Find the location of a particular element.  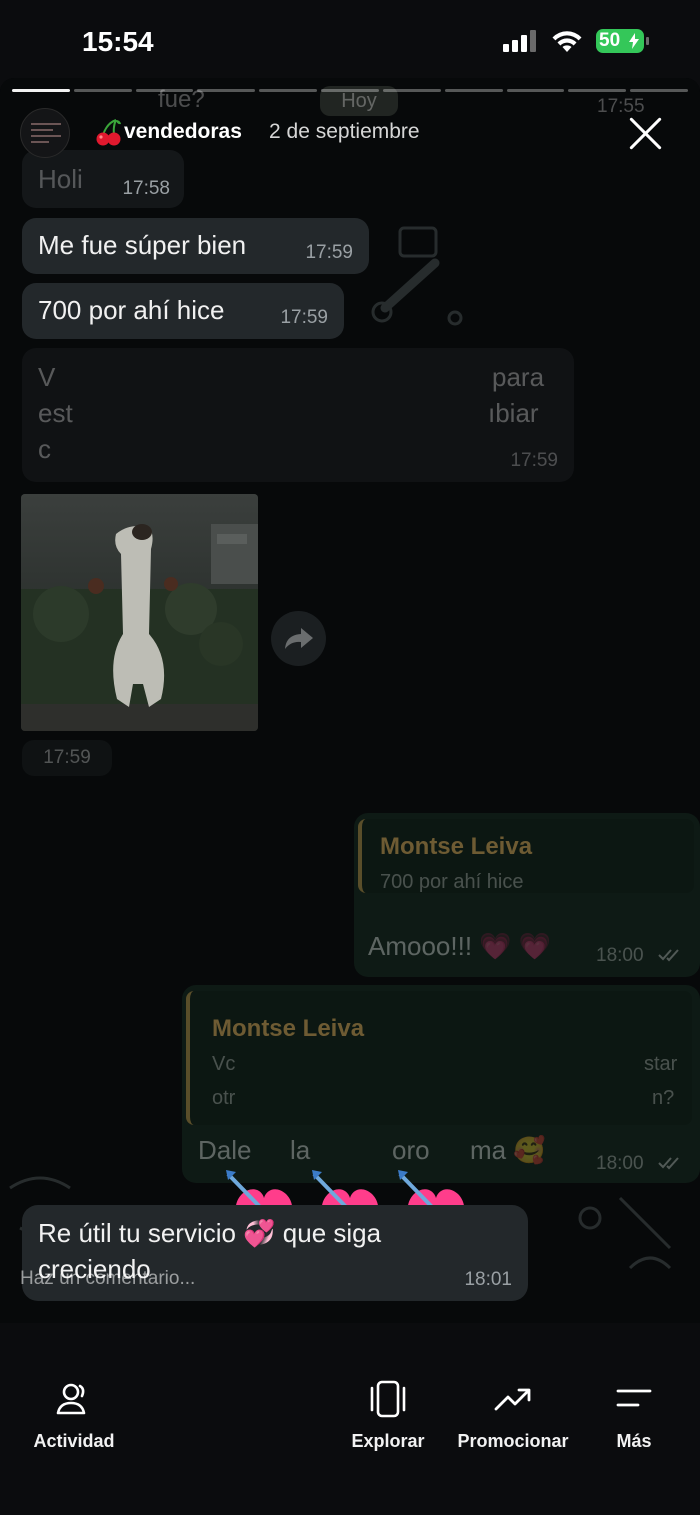

nav-label: Explorar is located at coordinates (388, 1441).